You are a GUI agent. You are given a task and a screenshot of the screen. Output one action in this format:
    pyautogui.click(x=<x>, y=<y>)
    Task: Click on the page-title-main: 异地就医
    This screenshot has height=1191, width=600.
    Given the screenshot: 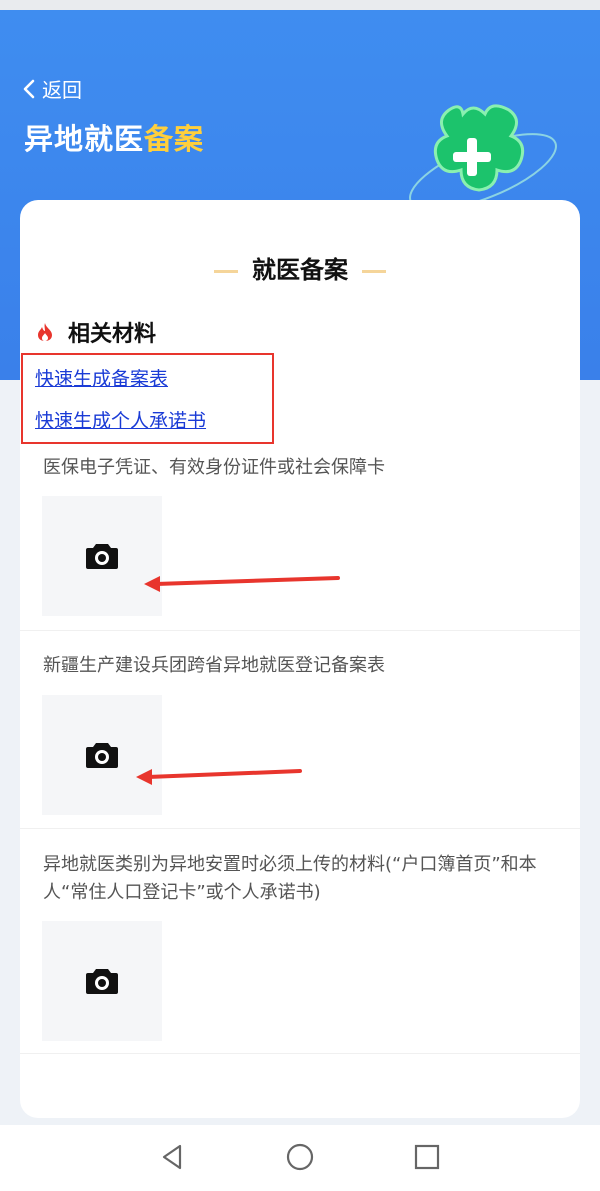 What is the action you would take?
    pyautogui.click(x=84, y=139)
    